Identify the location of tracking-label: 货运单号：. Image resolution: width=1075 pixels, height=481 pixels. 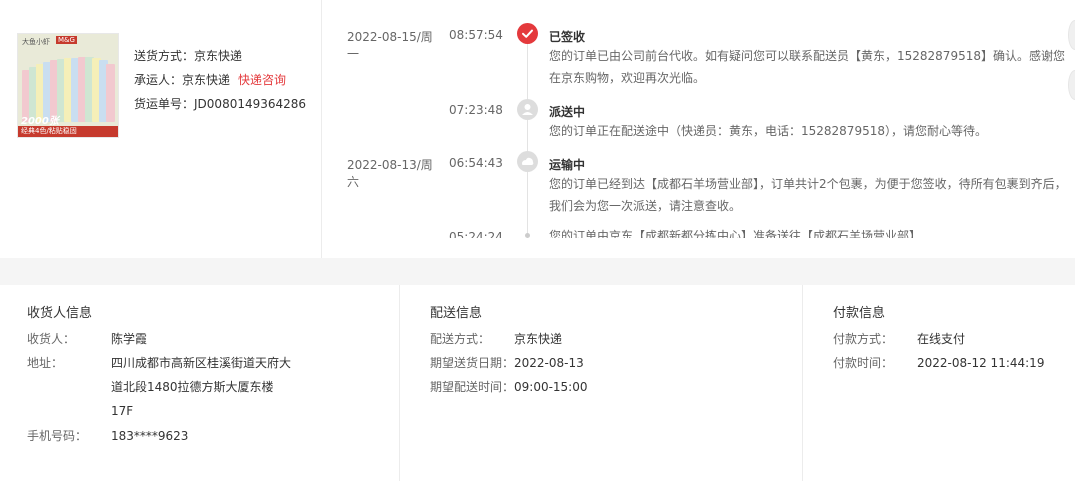
(164, 104).